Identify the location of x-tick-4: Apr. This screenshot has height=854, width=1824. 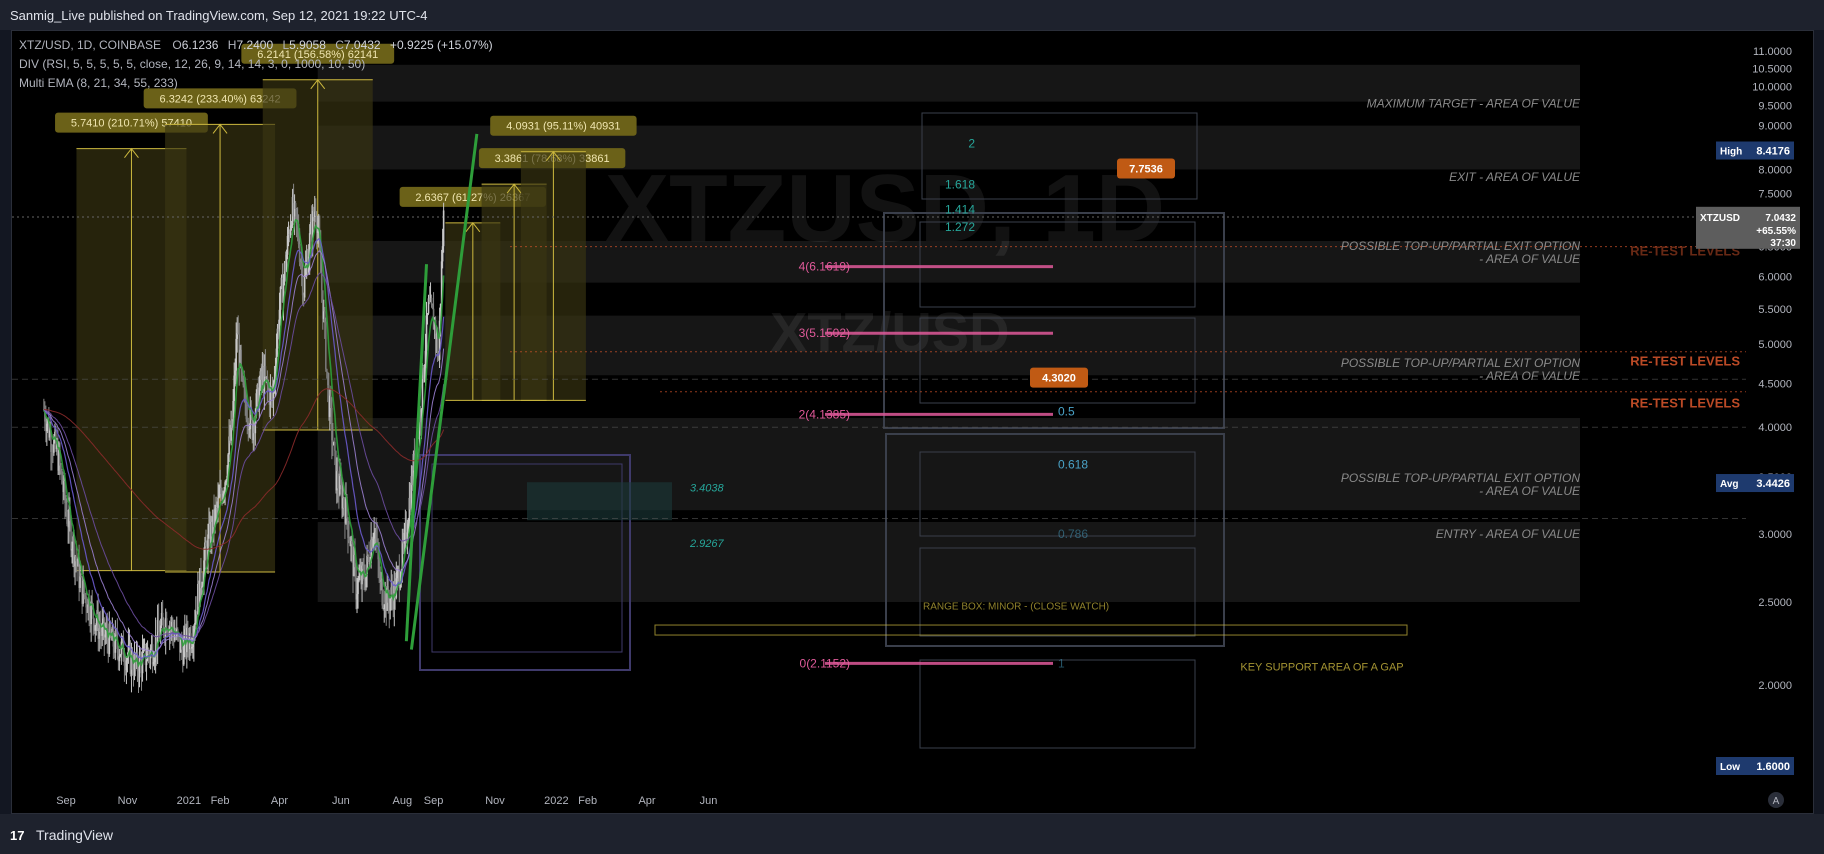
(279, 801).